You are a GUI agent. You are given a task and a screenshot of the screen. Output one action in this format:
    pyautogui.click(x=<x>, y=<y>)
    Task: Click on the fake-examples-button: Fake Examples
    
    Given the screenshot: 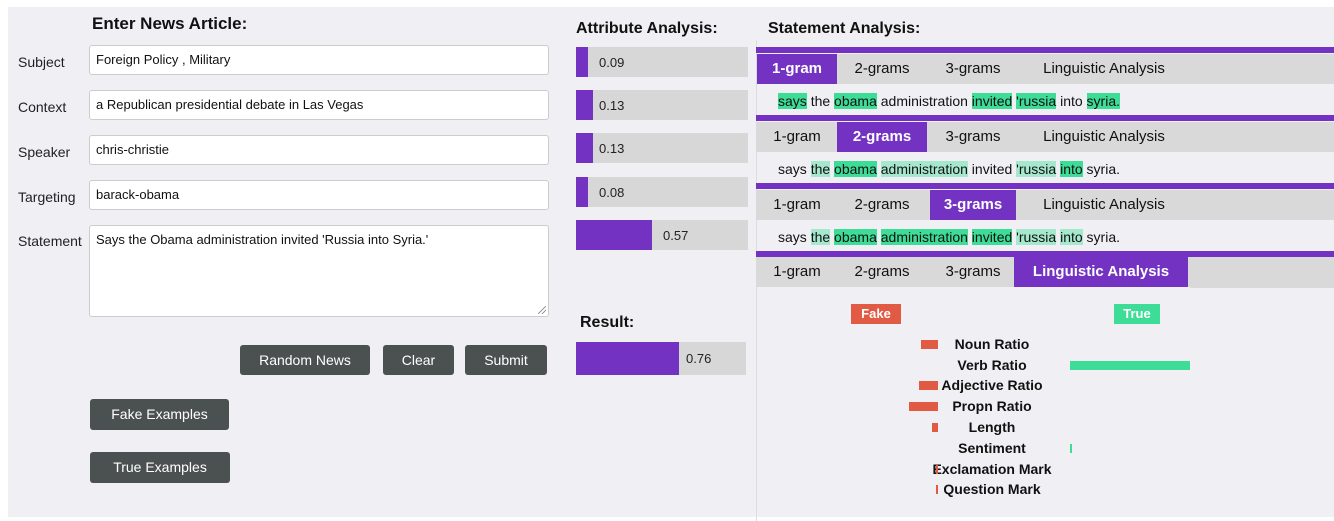 What is the action you would take?
    pyautogui.click(x=159, y=414)
    